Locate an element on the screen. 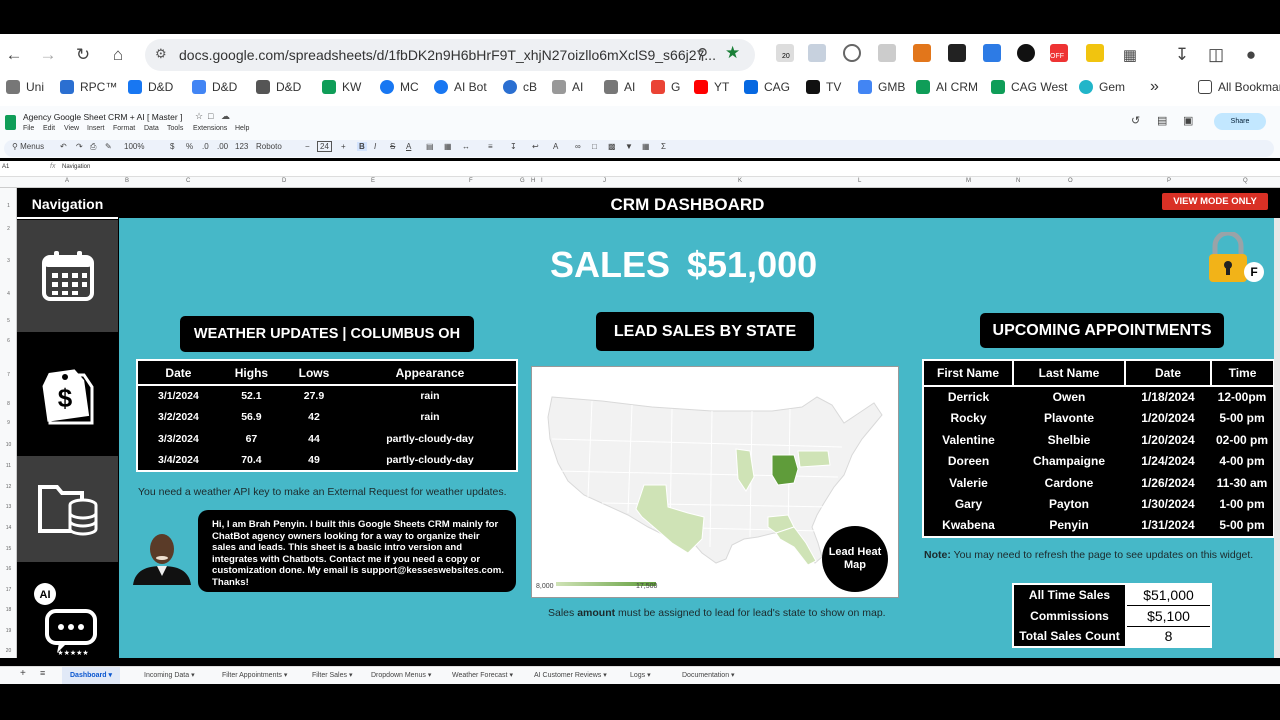 The image size is (1280, 720). row-header: 17 is located at coordinates (8, 590).